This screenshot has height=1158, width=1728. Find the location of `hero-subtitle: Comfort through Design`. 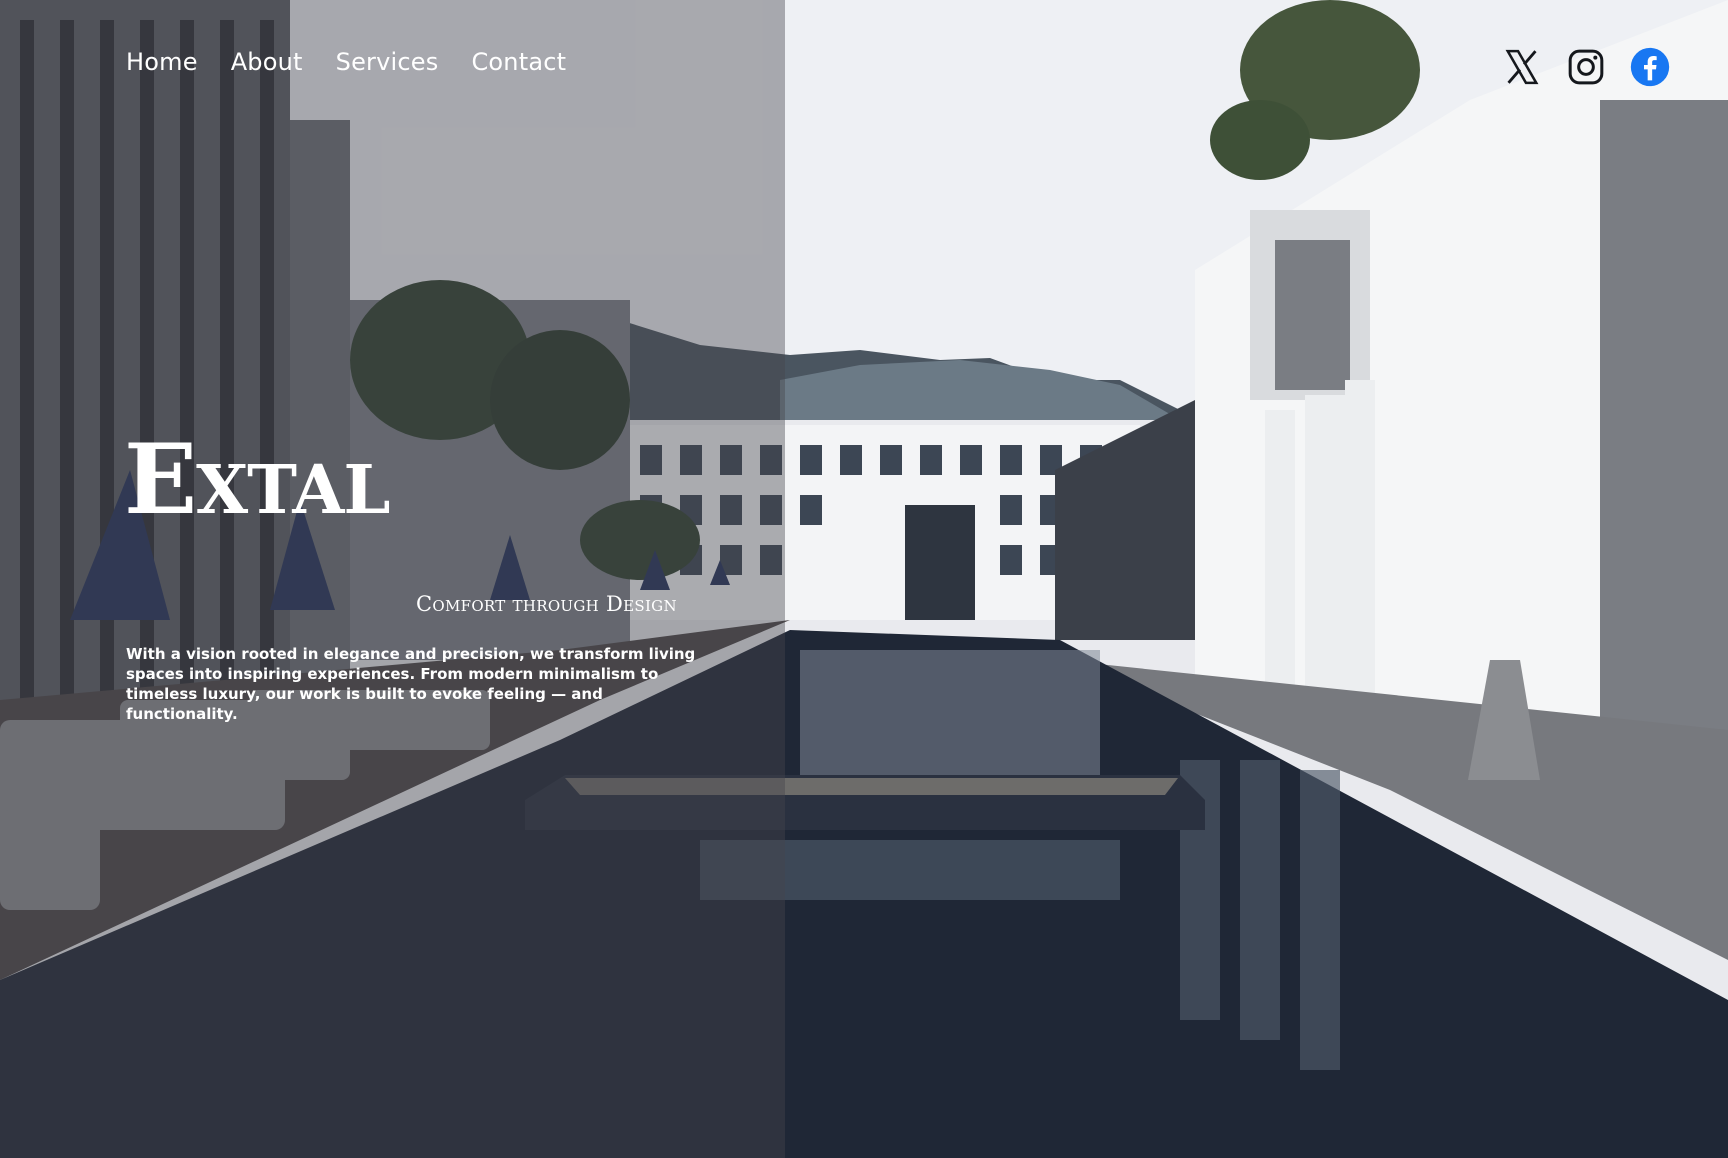

hero-subtitle: Comfort through Design is located at coordinates (546, 604).